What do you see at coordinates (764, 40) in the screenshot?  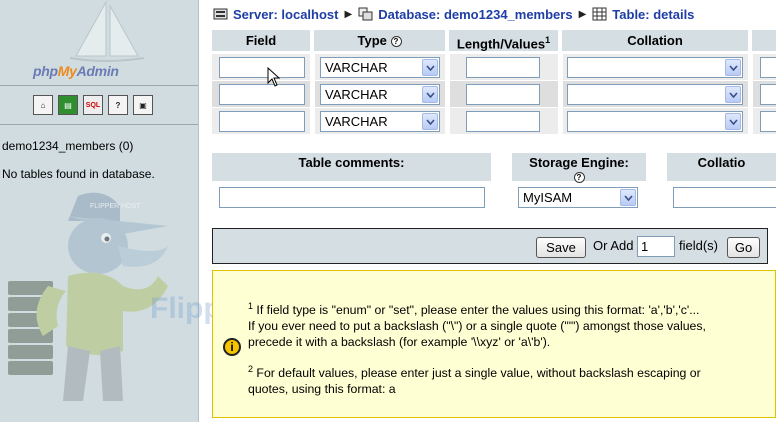 I see `column-header-more` at bounding box center [764, 40].